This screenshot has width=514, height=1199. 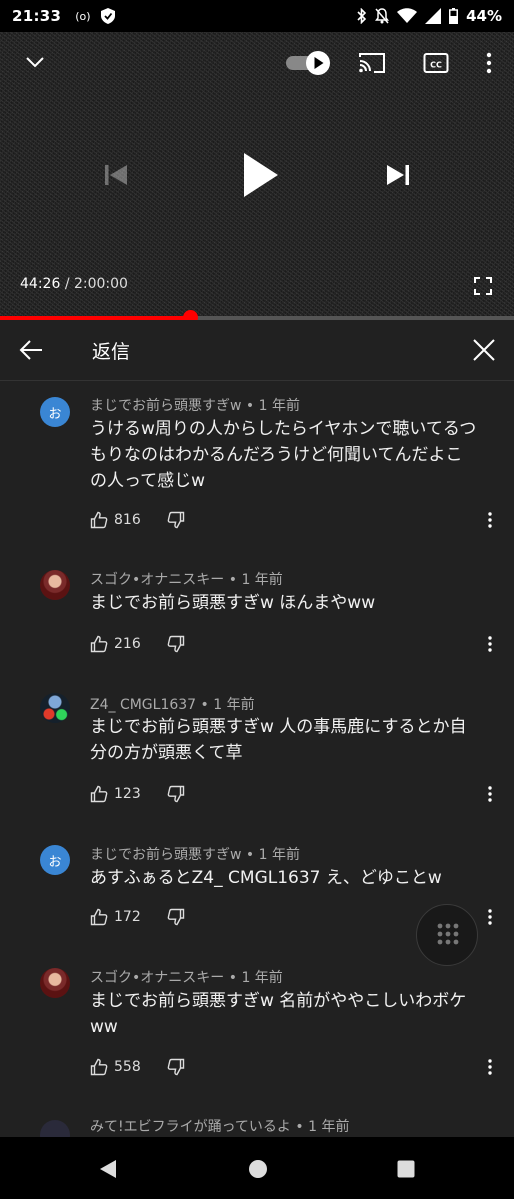 What do you see at coordinates (108, 1169) in the screenshot?
I see `back-triangle-icon` at bounding box center [108, 1169].